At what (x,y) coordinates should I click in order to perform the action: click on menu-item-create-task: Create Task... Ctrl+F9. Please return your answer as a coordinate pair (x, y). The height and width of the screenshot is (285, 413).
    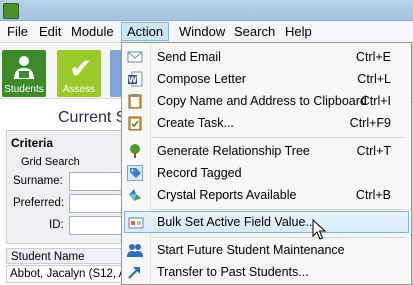
    Looking at the image, I should click on (266, 123).